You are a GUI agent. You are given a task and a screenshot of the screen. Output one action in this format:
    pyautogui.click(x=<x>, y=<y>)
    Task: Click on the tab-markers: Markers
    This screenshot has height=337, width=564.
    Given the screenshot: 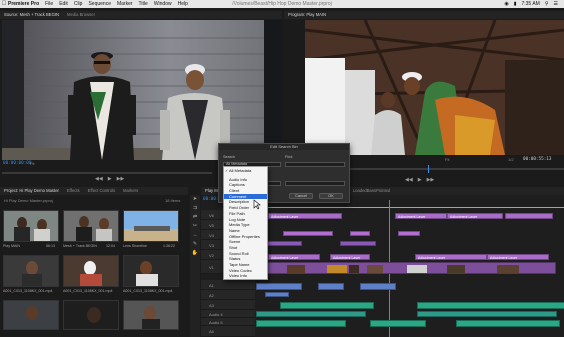 What is the action you would take?
    pyautogui.click(x=130, y=191)
    